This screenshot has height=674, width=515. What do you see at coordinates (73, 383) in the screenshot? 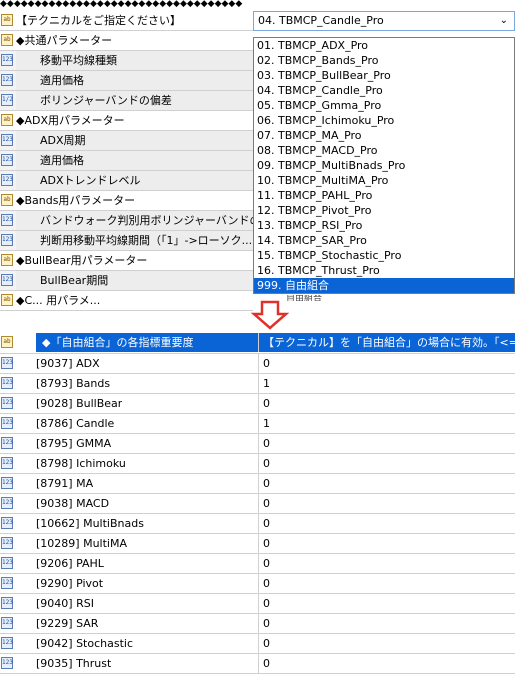
I see `weight-row-label: [8793] Bands` at bounding box center [73, 383].